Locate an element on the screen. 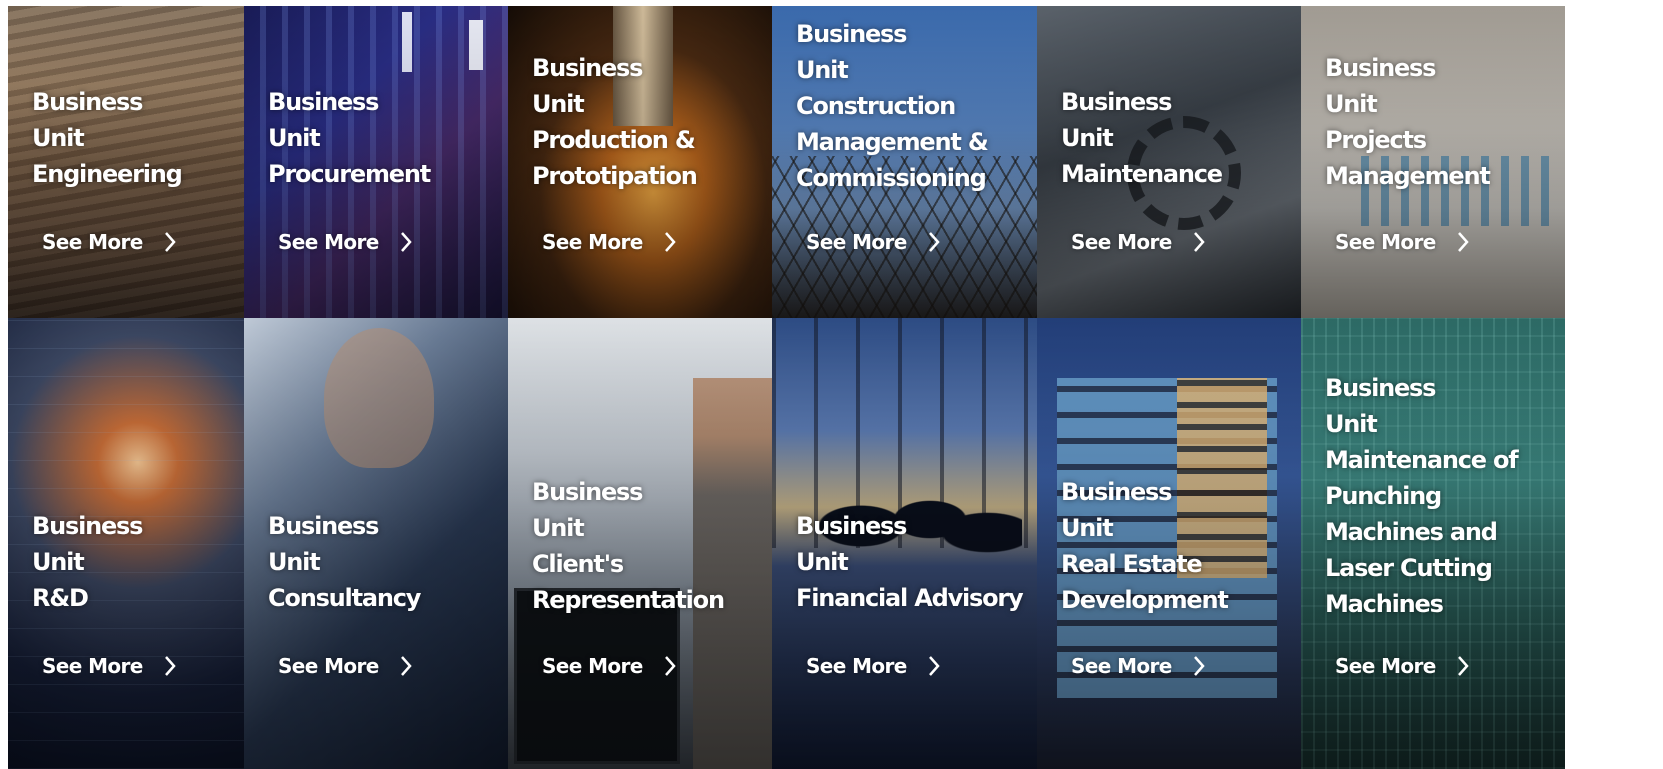  tile-title: Business Unit Engineering is located at coordinates (135, 138).